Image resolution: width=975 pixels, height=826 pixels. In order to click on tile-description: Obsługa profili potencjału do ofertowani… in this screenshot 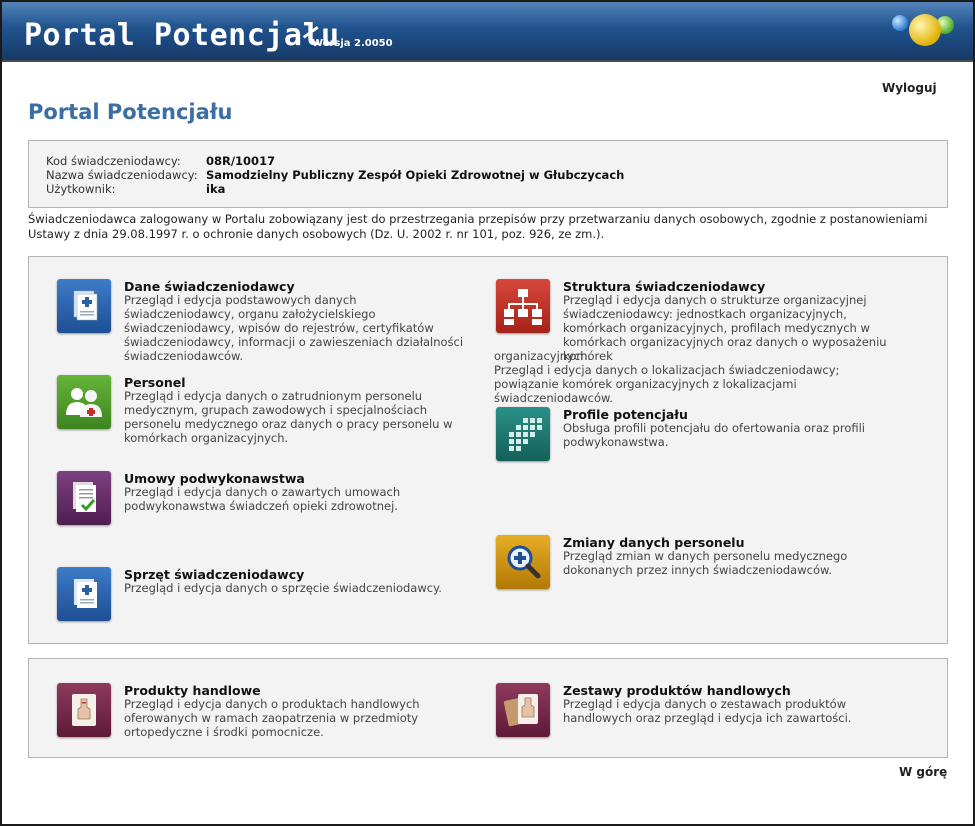, I will do `click(714, 435)`.